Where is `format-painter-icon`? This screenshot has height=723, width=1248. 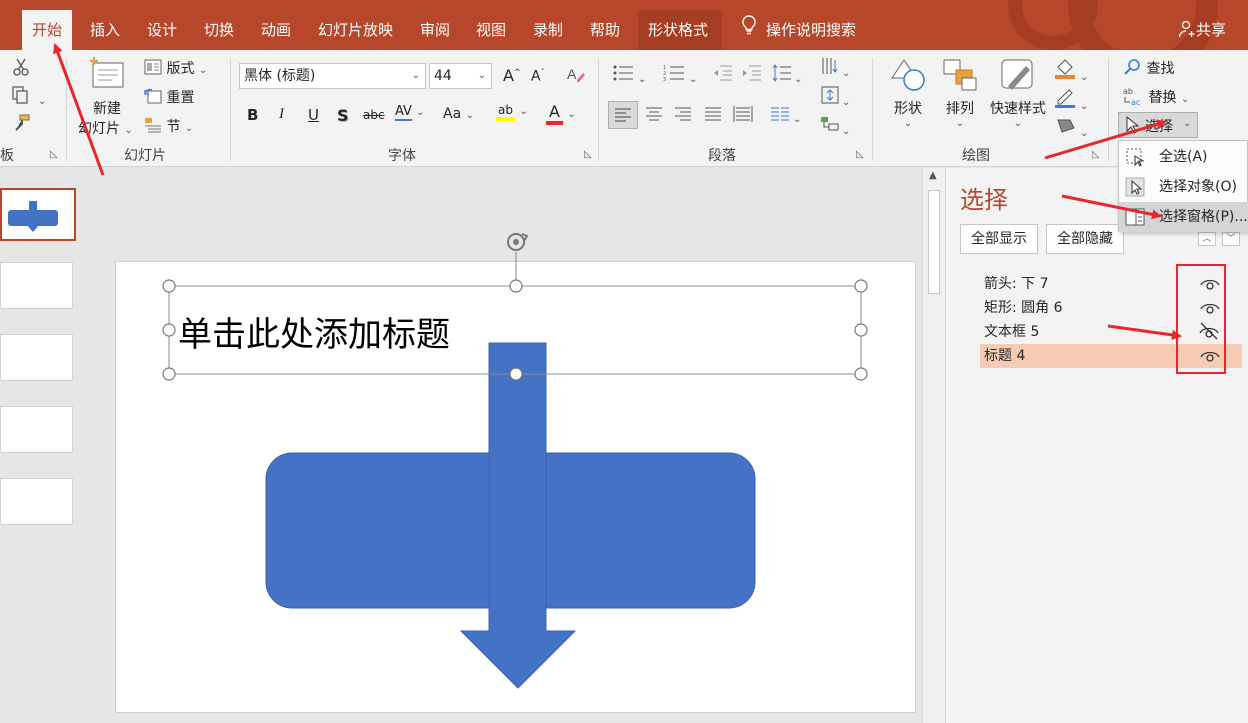
format-painter-icon is located at coordinates (21, 125).